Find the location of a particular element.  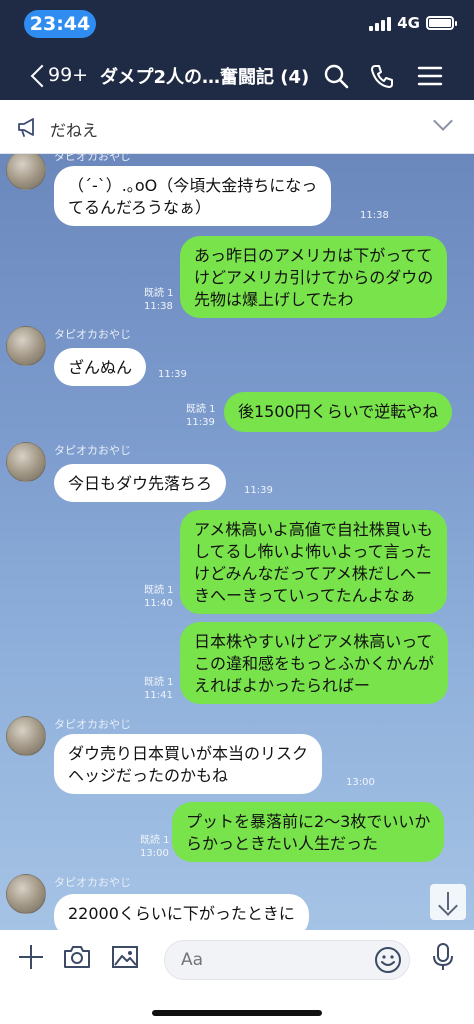

scroll-to-bottom-button is located at coordinates (448, 902).